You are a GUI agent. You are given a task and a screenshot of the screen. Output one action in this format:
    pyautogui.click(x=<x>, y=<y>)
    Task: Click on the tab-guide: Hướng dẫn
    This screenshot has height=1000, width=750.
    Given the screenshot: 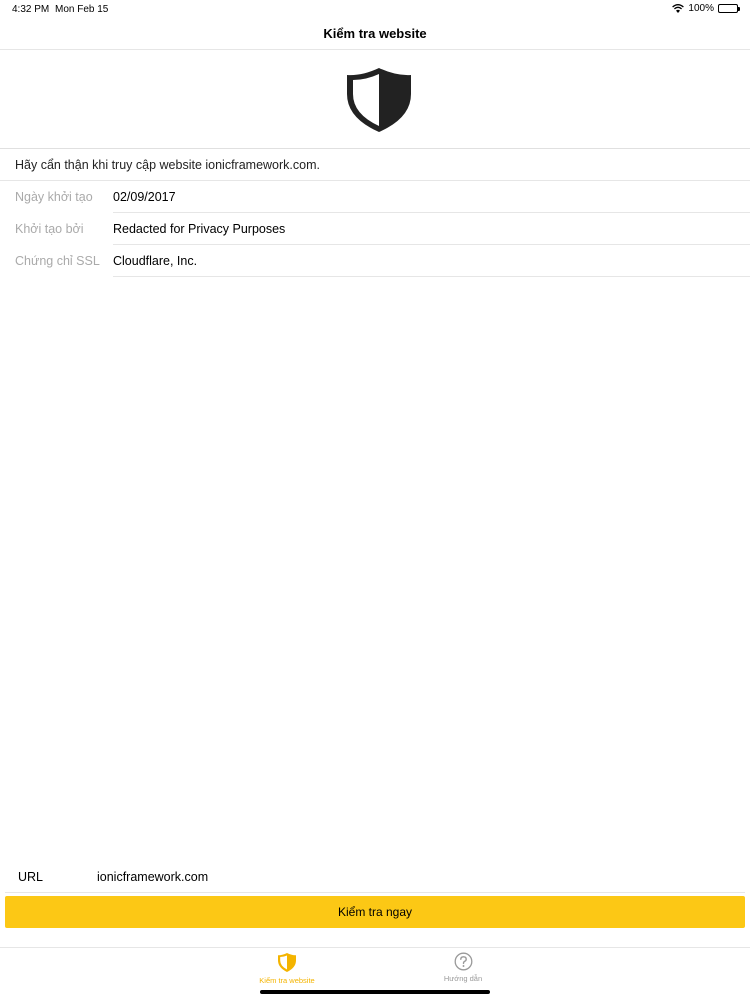 What is the action you would take?
    pyautogui.click(x=463, y=967)
    